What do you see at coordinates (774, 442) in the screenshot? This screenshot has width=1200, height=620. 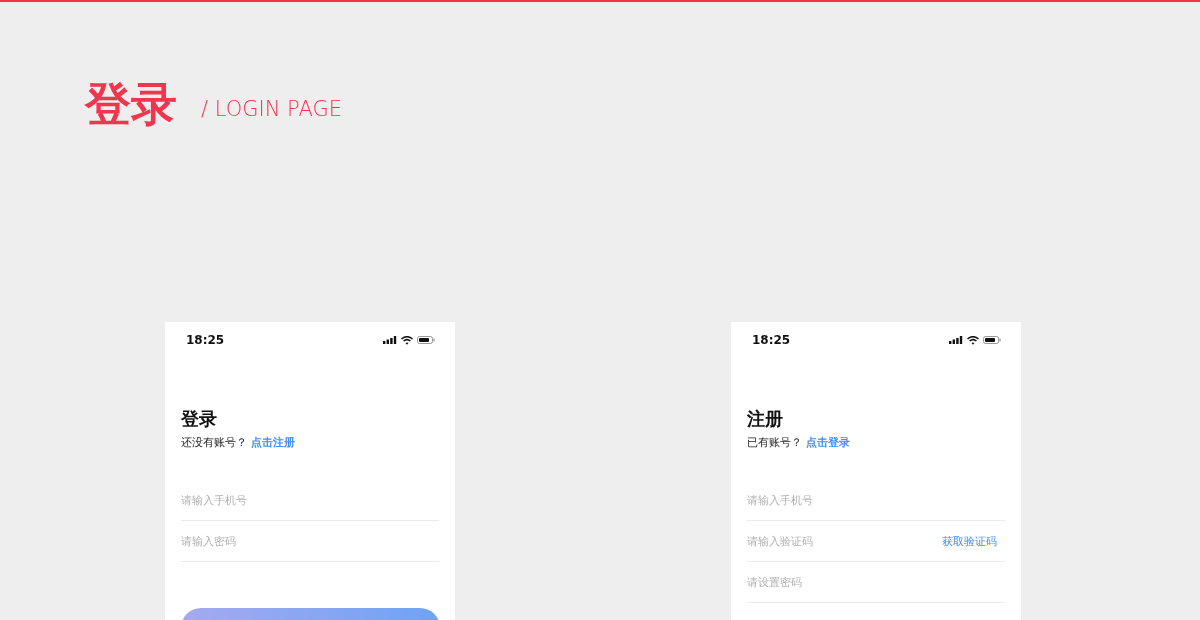 I see `account-prompt: 已有账号？` at bounding box center [774, 442].